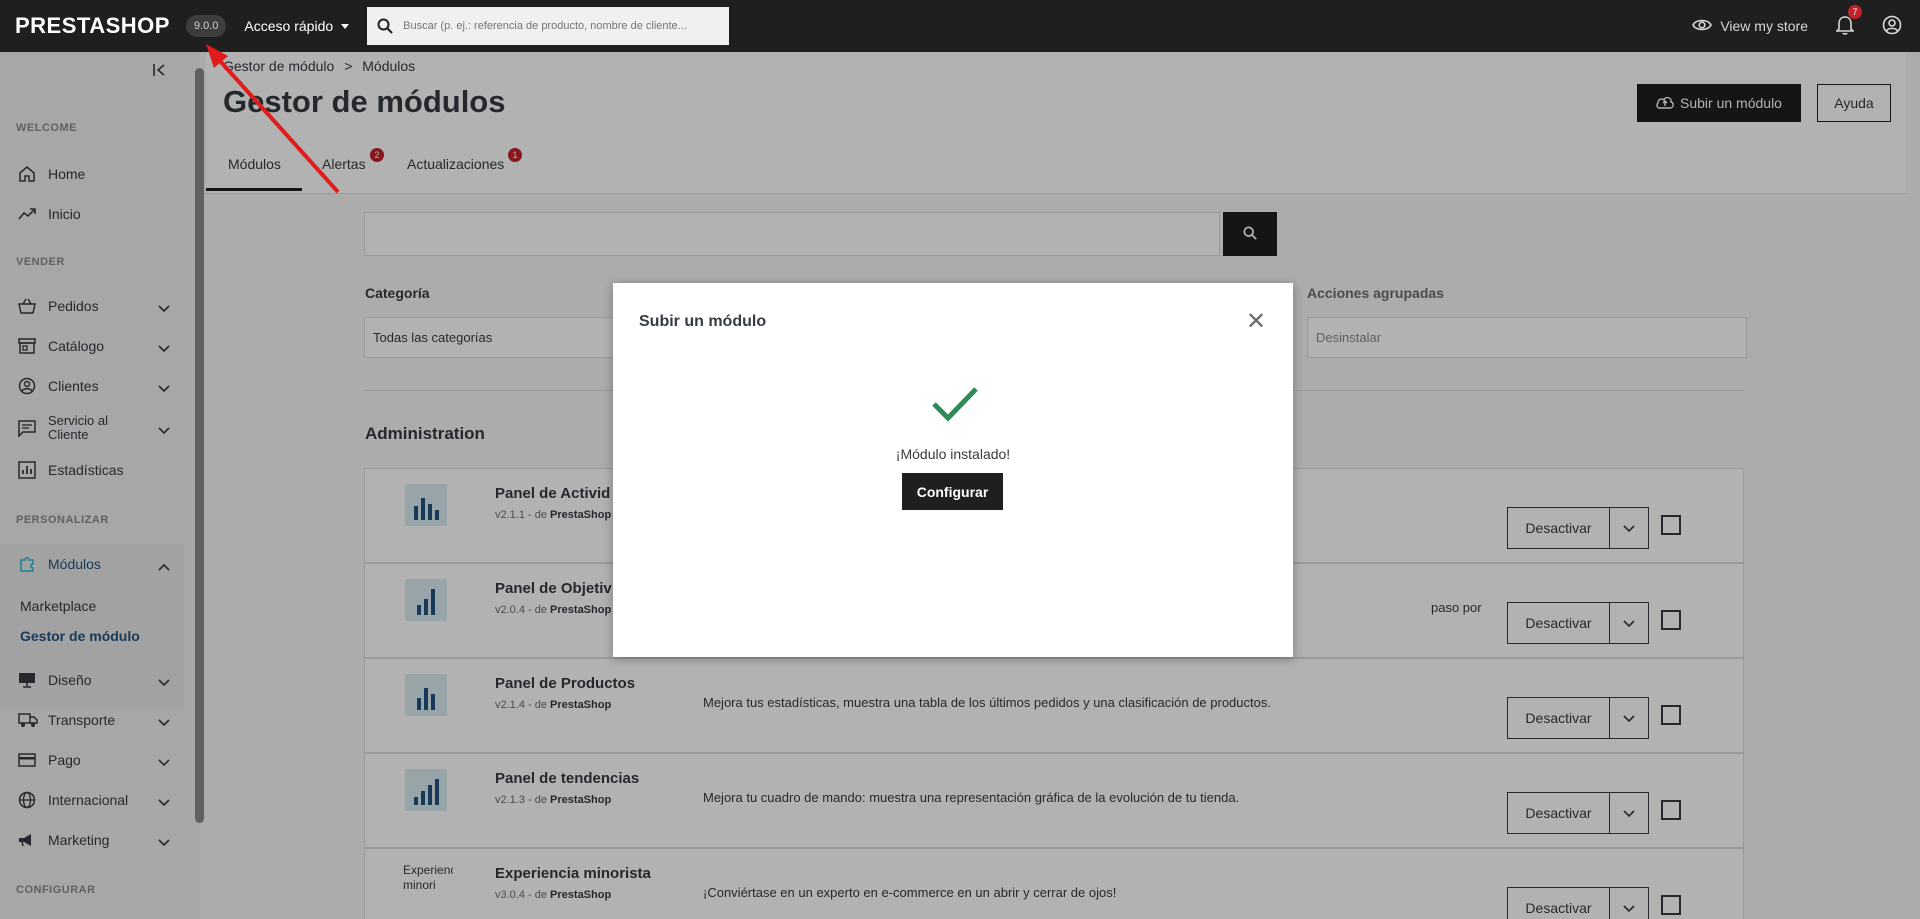  I want to click on quick-access-dropdown: Acceso rápido, so click(297, 26).